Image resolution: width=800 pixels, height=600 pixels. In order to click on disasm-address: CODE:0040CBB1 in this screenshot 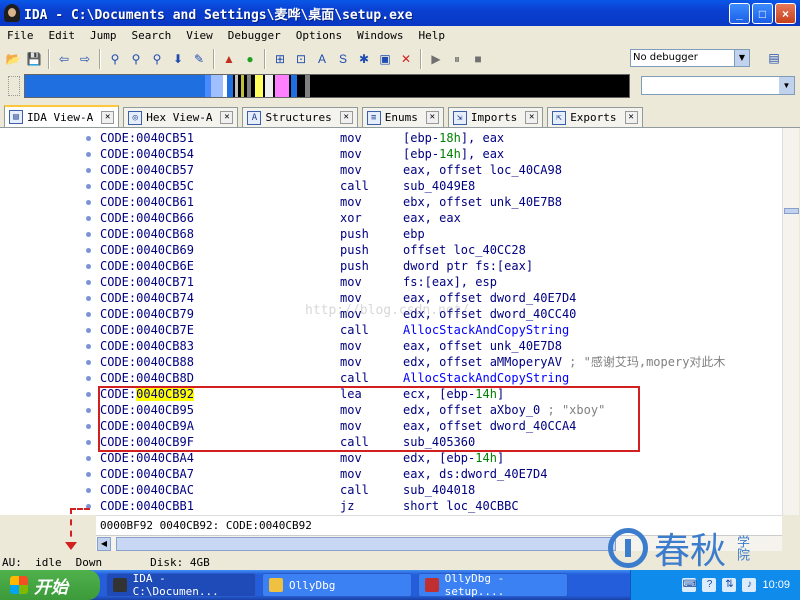, I will do `click(147, 506)`.